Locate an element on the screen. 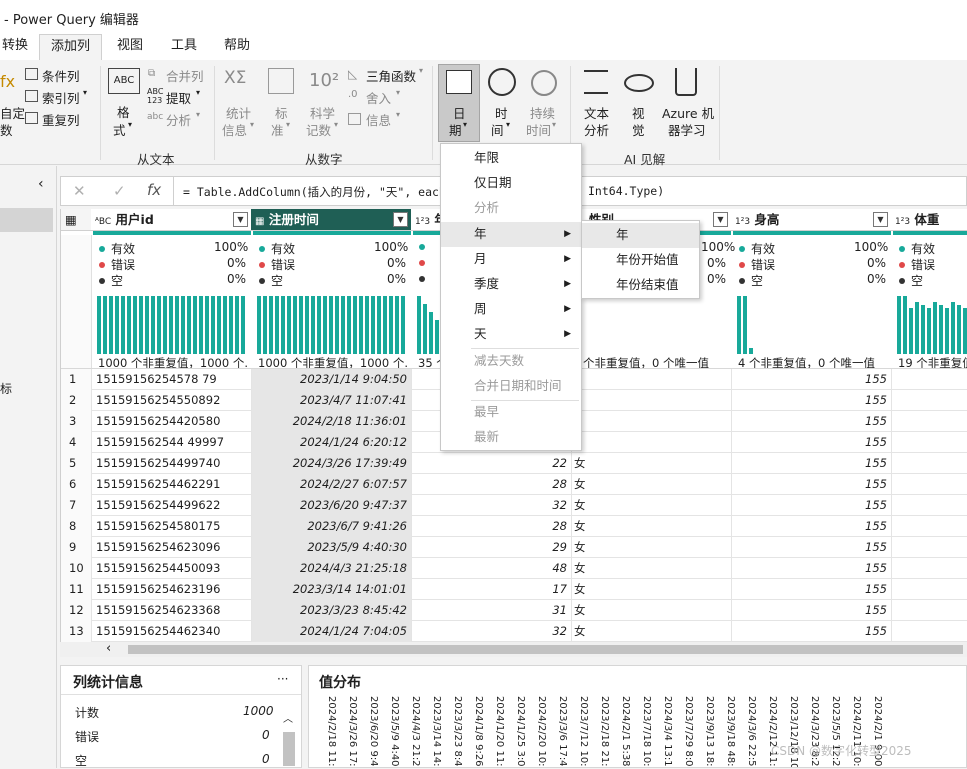  cell-user-id: 15159156254499740 is located at coordinates (172, 463).